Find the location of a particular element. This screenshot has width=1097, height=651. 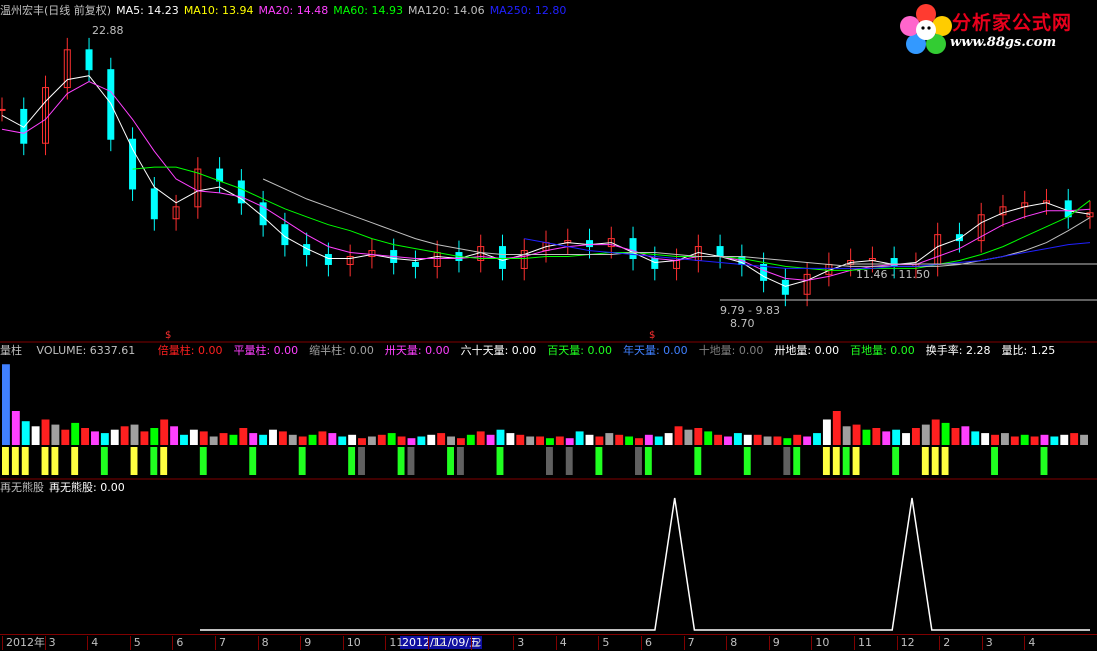

volume-indicator-6: 年天量: 0.00 is located at coordinates (655, 350).